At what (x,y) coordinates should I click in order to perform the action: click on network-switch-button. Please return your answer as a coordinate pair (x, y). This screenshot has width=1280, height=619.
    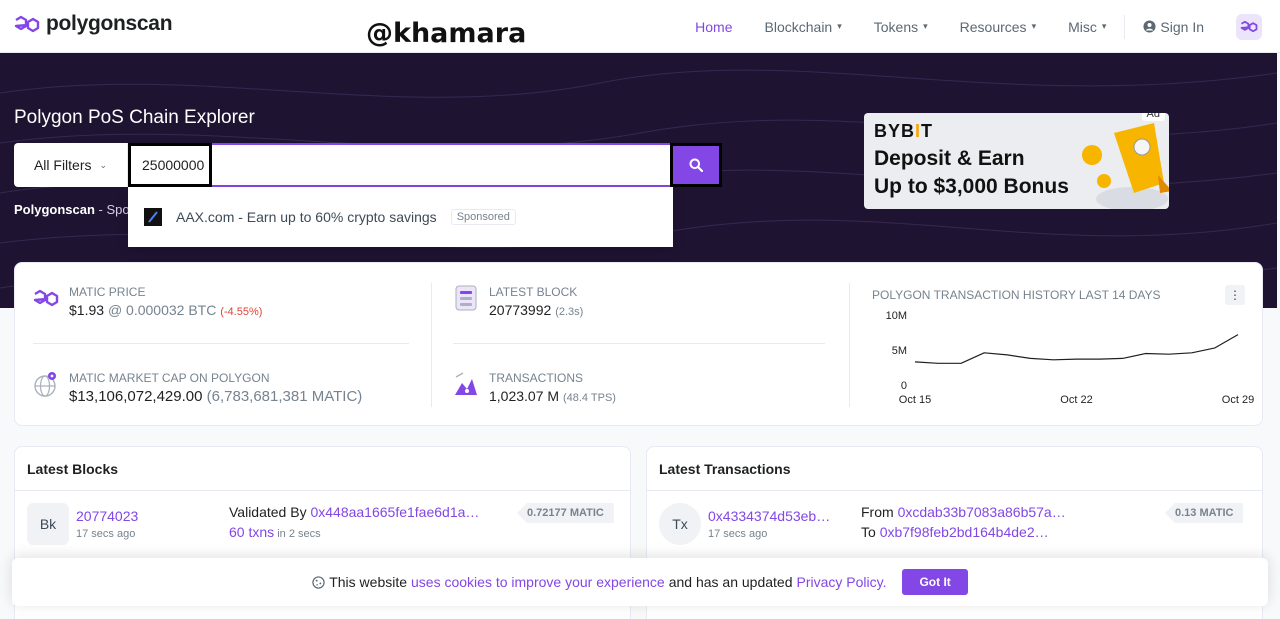
    Looking at the image, I should click on (1249, 26).